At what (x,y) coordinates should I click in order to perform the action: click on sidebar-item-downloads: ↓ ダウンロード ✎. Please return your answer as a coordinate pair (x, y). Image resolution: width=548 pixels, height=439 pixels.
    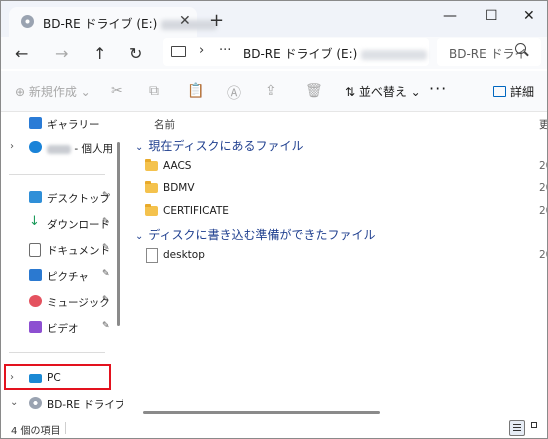
    Looking at the image, I should click on (59, 224).